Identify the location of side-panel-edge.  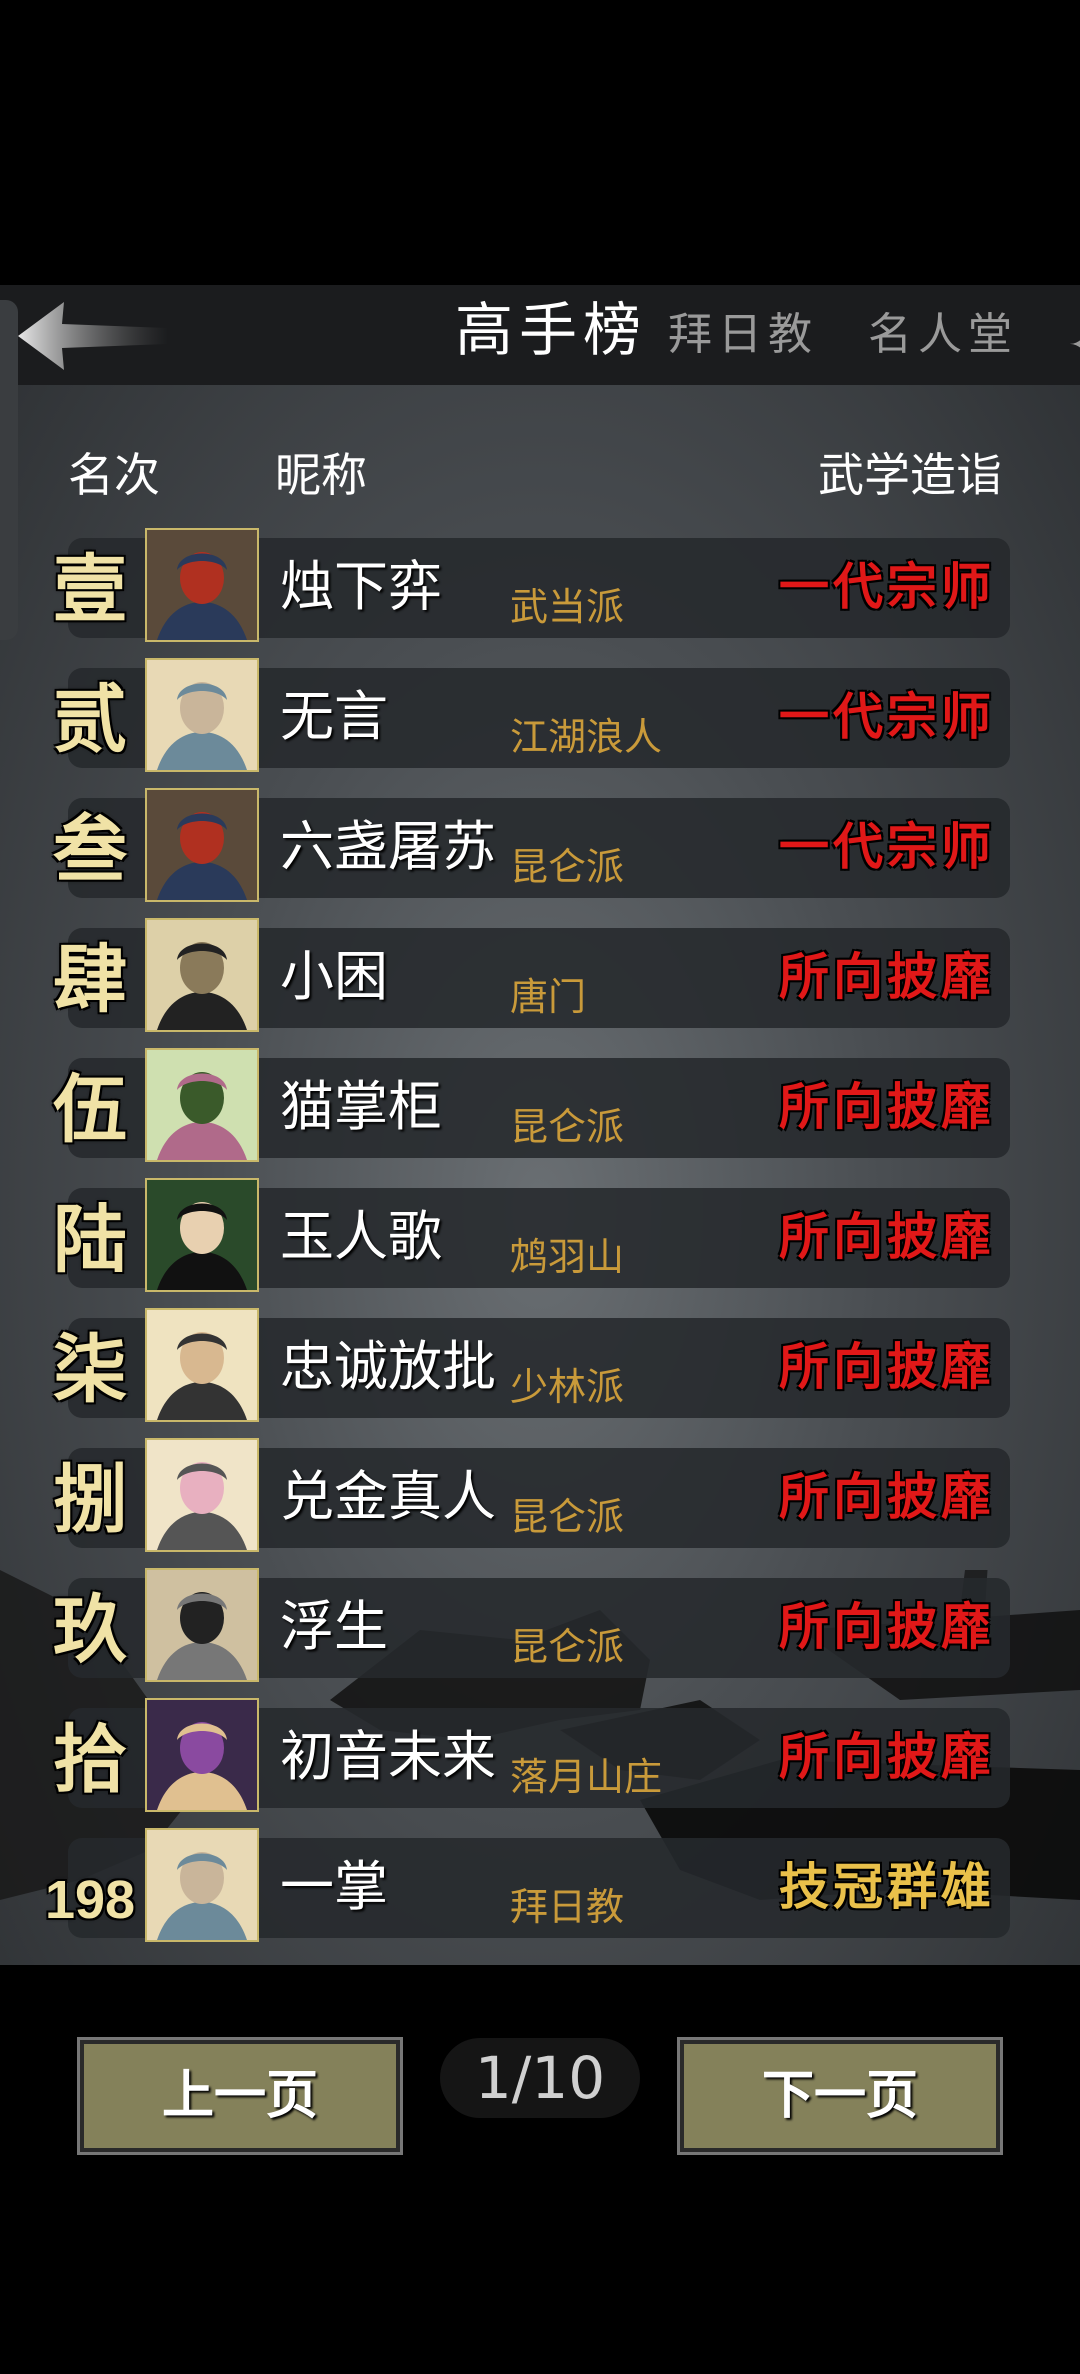
(9, 470).